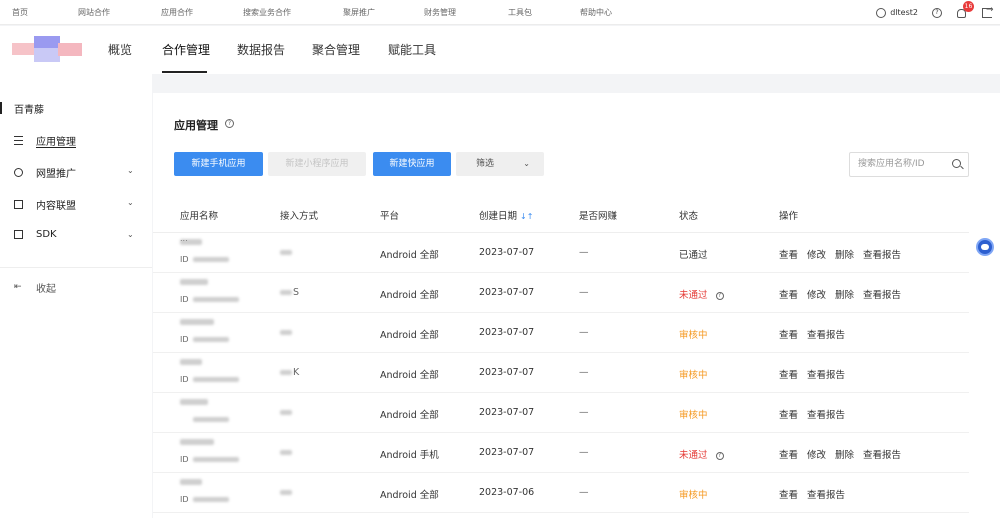 Image resolution: width=1000 pixels, height=518 pixels. I want to click on sidebar-collapse: ⇤ 收起, so click(35, 288).